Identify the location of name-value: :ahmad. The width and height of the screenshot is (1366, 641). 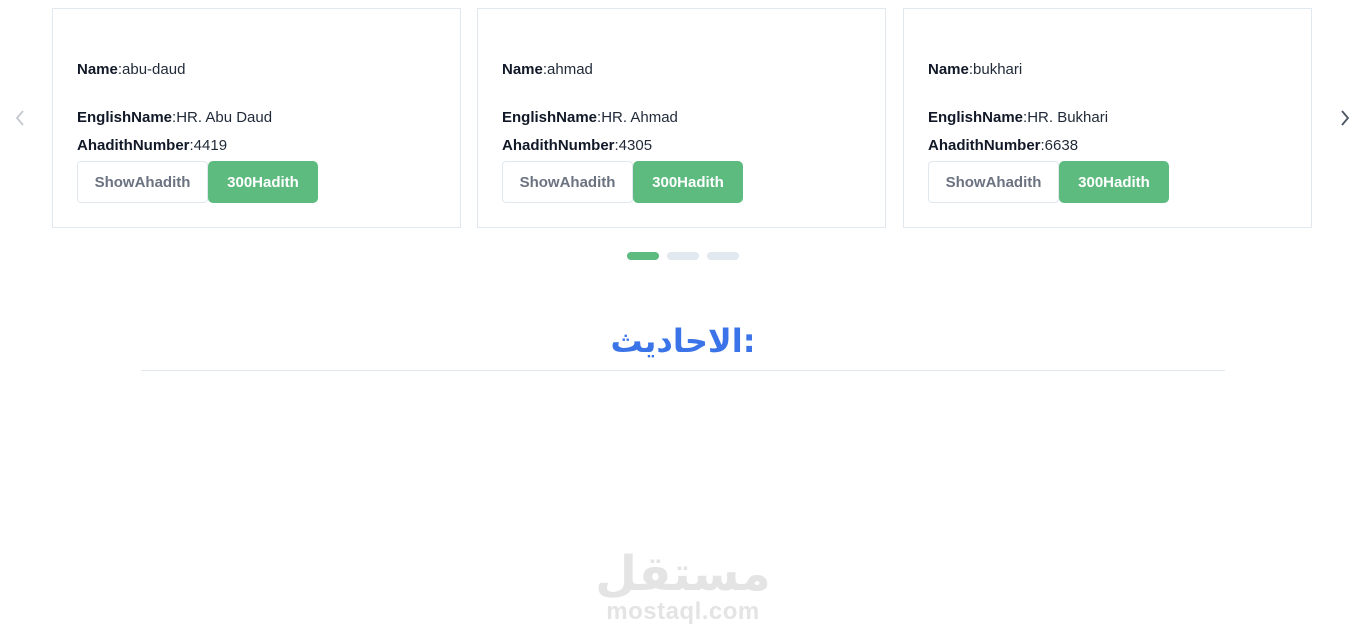
(567, 69).